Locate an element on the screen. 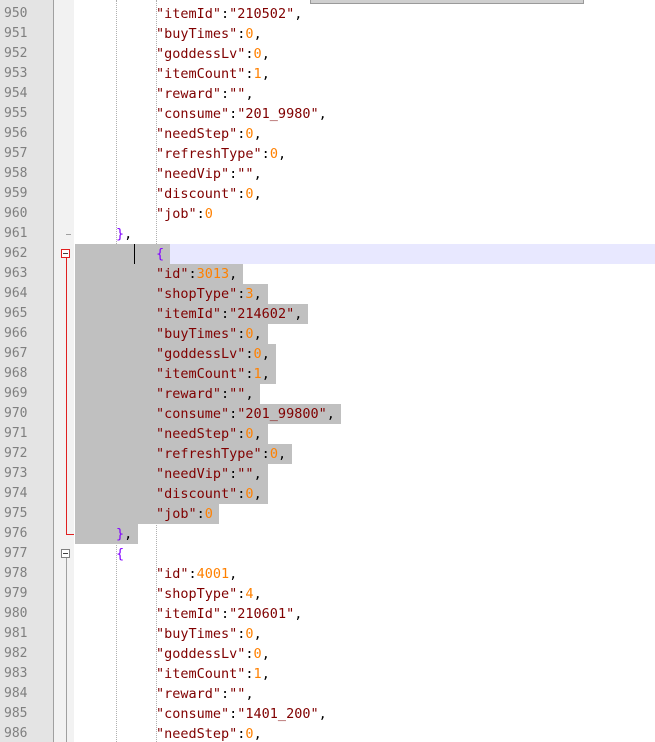 This screenshot has height=742, width=655. code-line: 969 "reward":"", is located at coordinates (327, 394).